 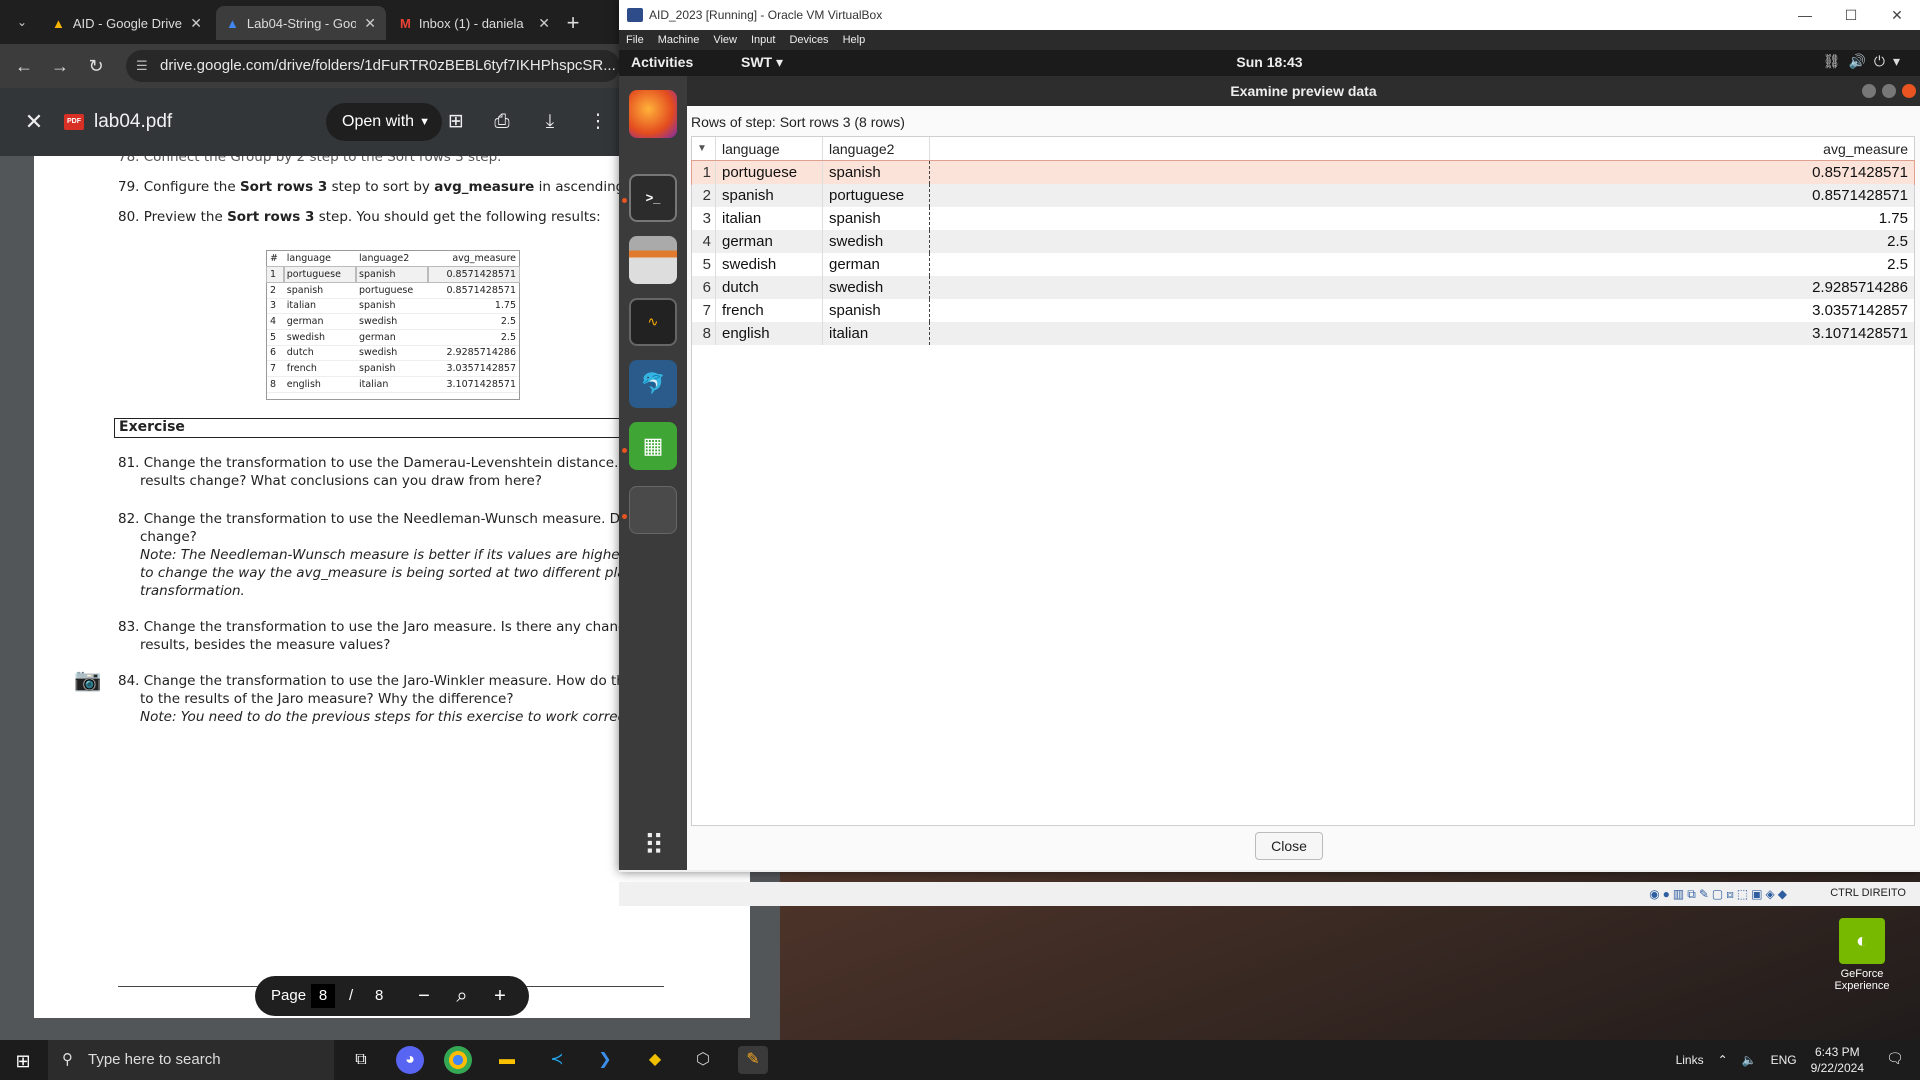 I want to click on mini-table-cell: 2, so click(x=275, y=290).